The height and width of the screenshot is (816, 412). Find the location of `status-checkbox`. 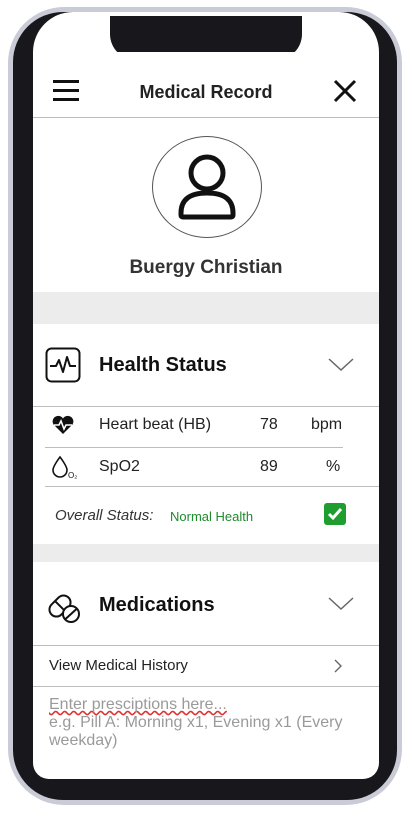

status-checkbox is located at coordinates (335, 514).